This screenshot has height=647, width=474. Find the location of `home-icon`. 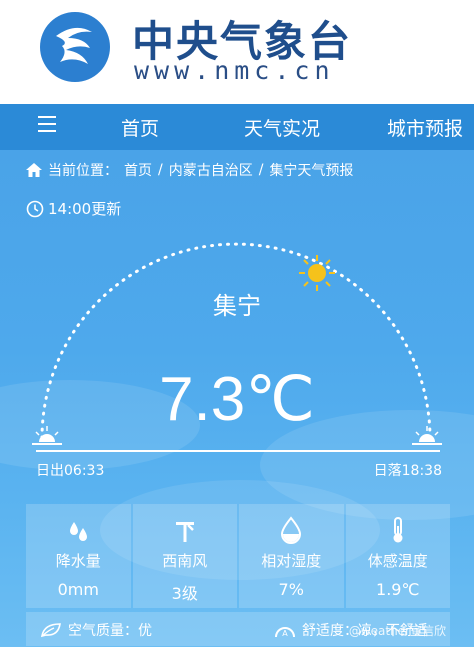

home-icon is located at coordinates (34, 170).